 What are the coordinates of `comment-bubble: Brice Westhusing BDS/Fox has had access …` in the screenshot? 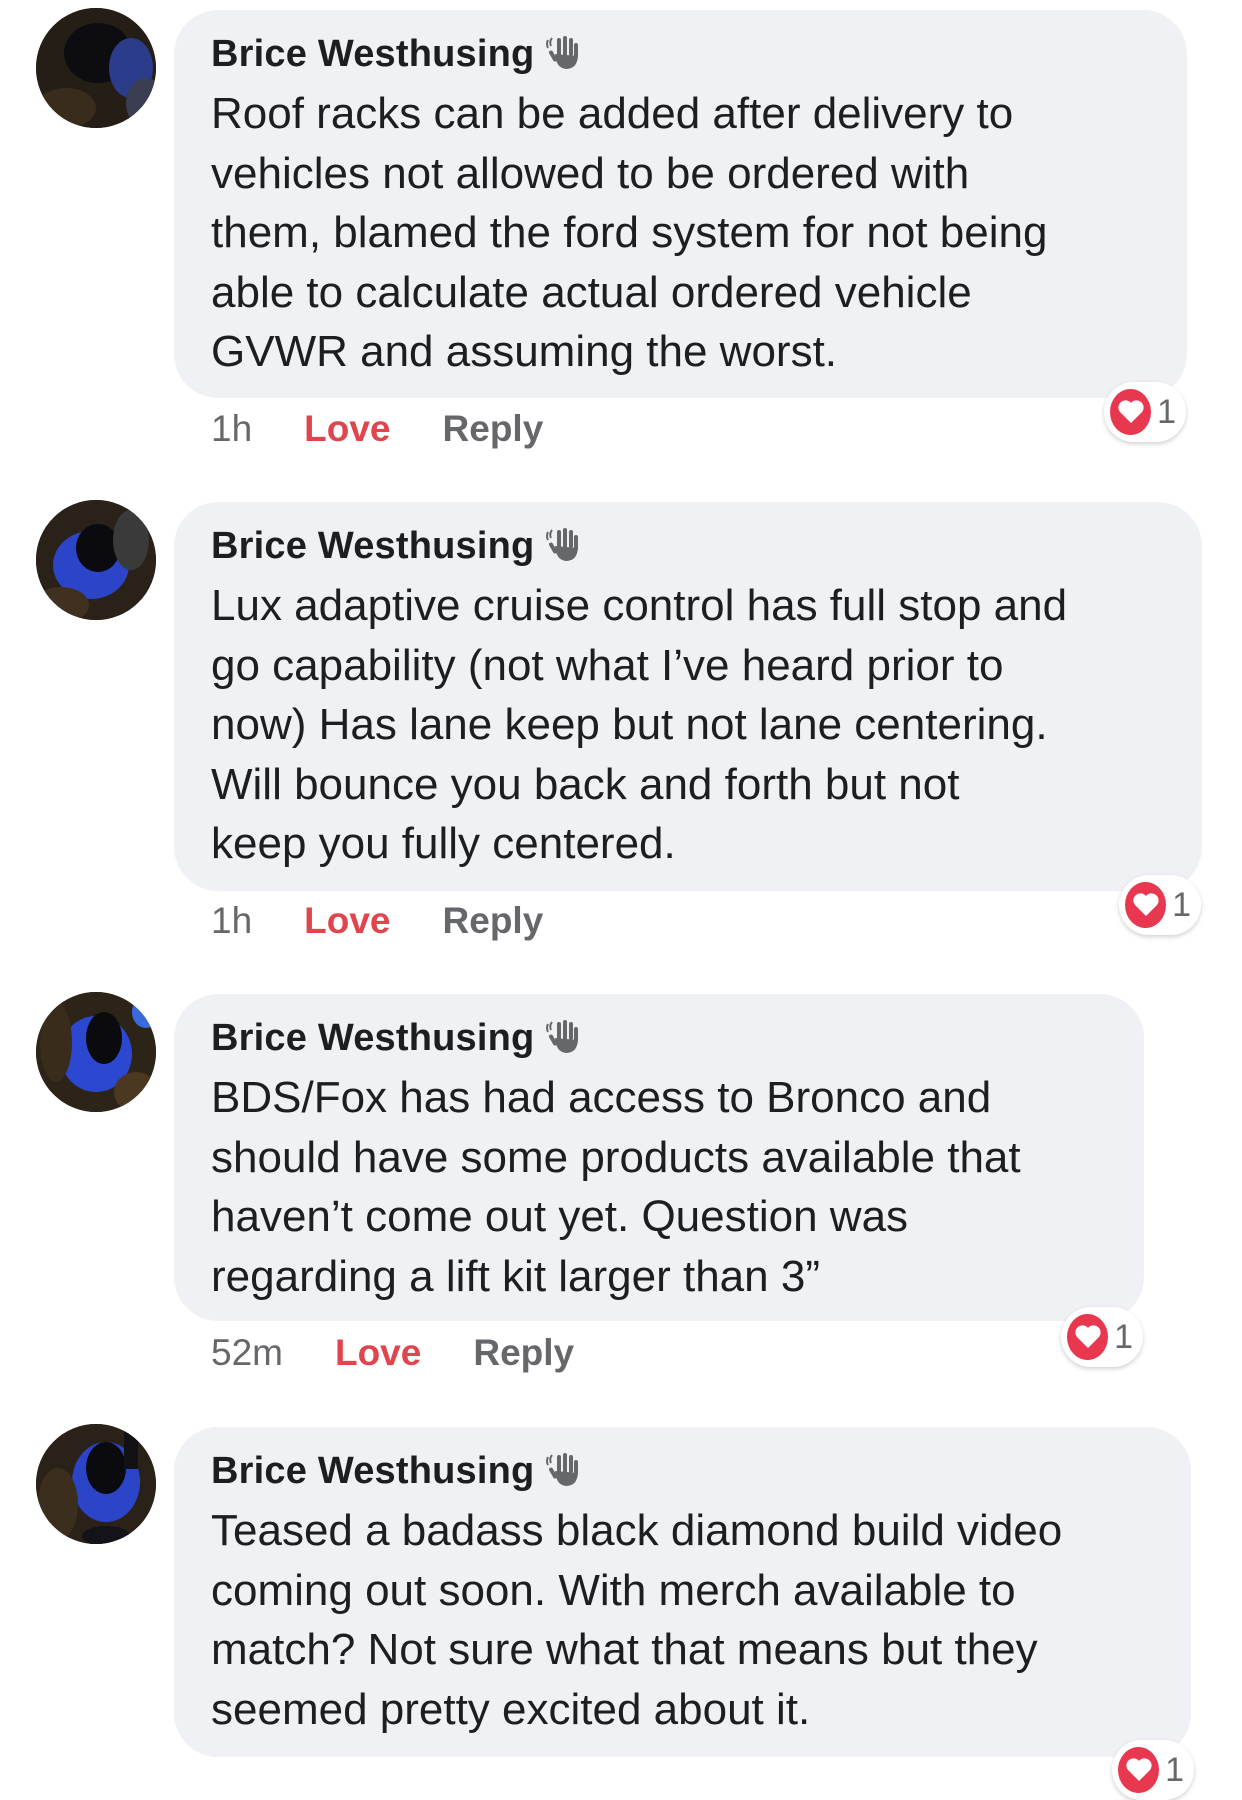 It's located at (659, 1157).